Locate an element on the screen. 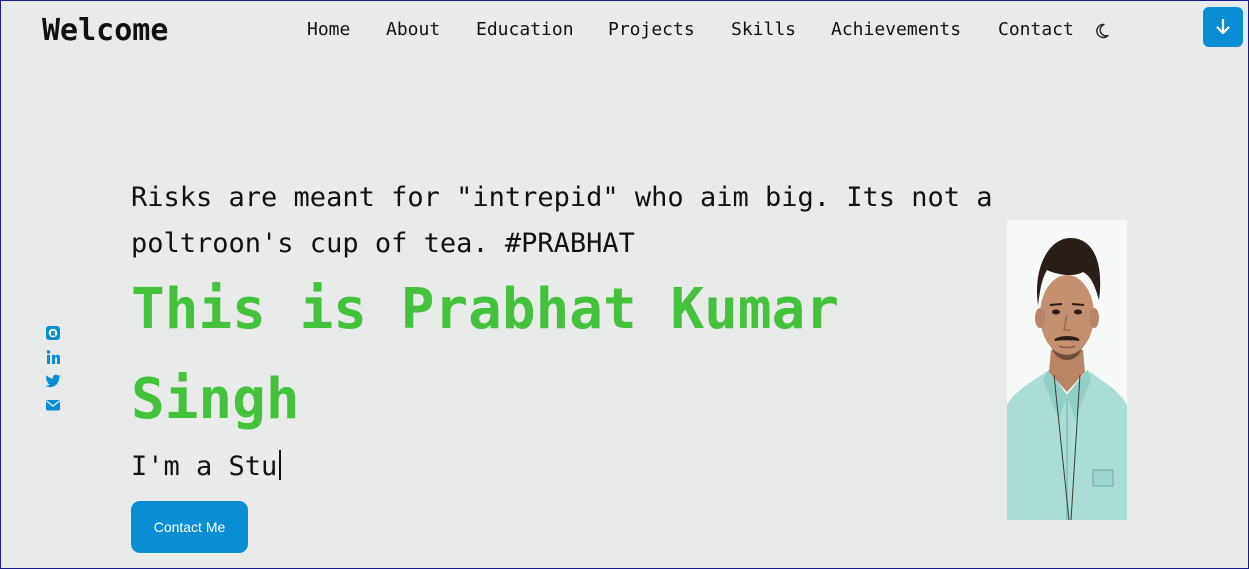  nav-item-achievements: Achievements is located at coordinates (896, 29).